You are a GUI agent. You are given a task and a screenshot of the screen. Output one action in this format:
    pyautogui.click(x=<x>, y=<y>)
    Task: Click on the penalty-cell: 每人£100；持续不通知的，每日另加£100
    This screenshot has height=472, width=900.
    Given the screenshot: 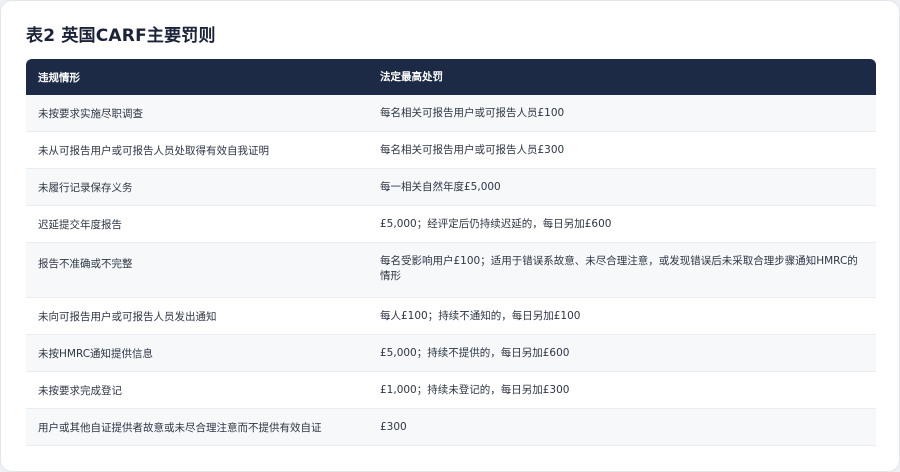 What is the action you would take?
    pyautogui.click(x=480, y=315)
    